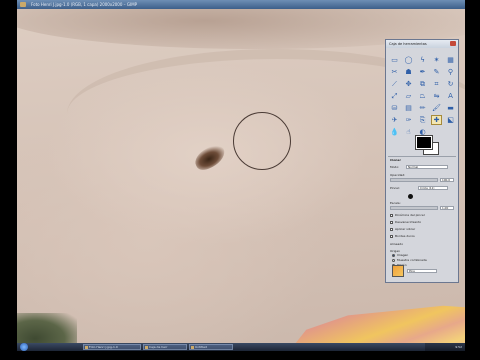  I want to click on taskbar-button-image: Foto Henri J.jpg-1.0, so click(112, 347).